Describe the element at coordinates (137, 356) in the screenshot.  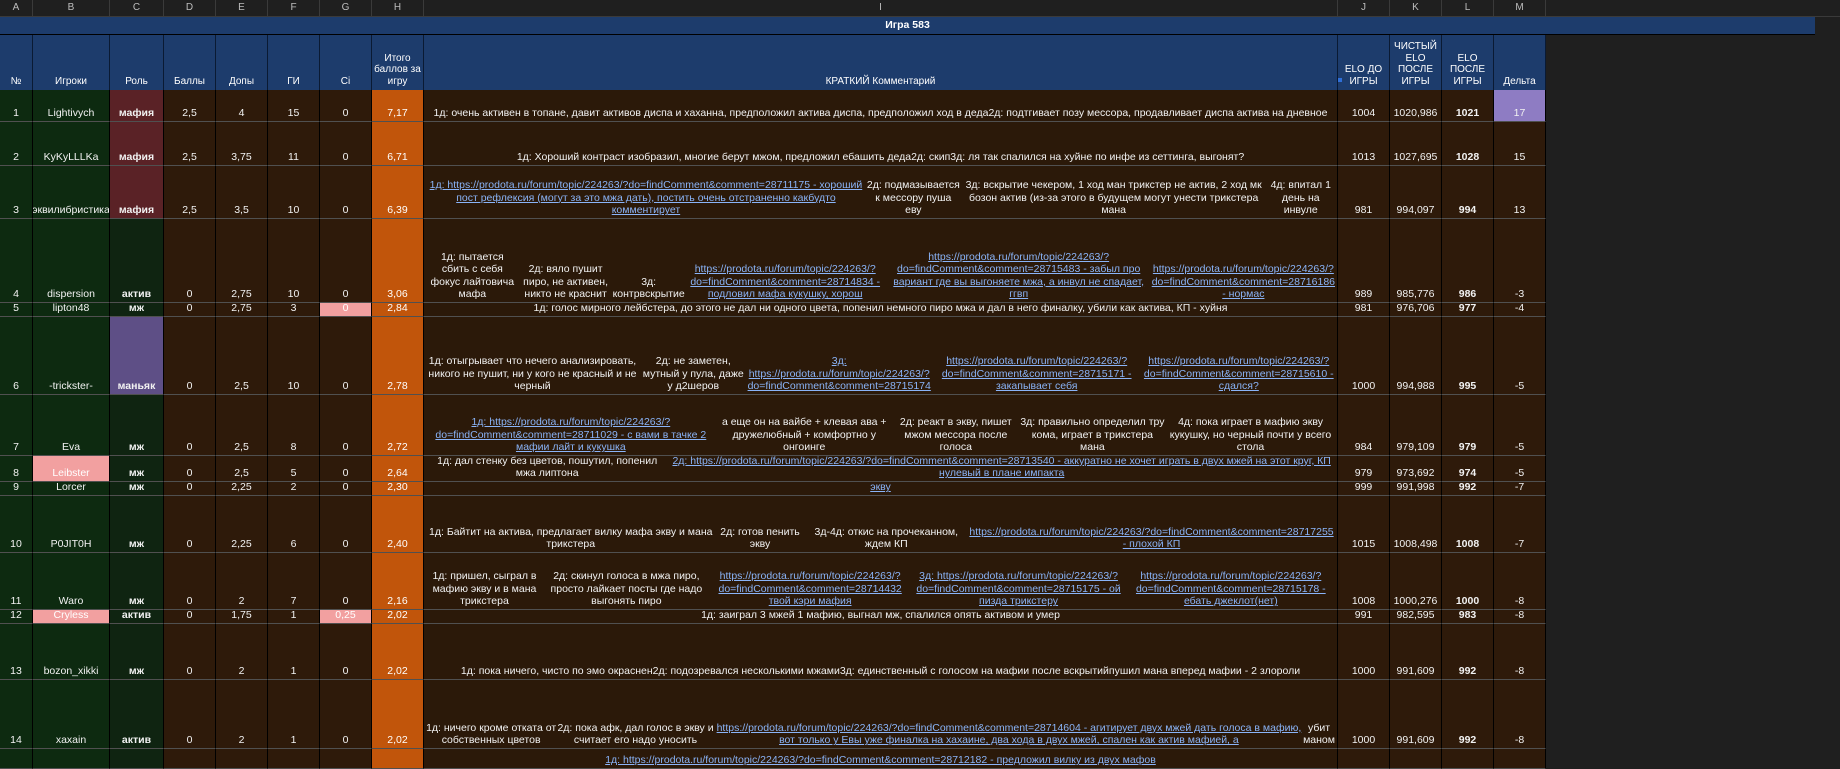
I see `role-cell: маньяк` at that location.